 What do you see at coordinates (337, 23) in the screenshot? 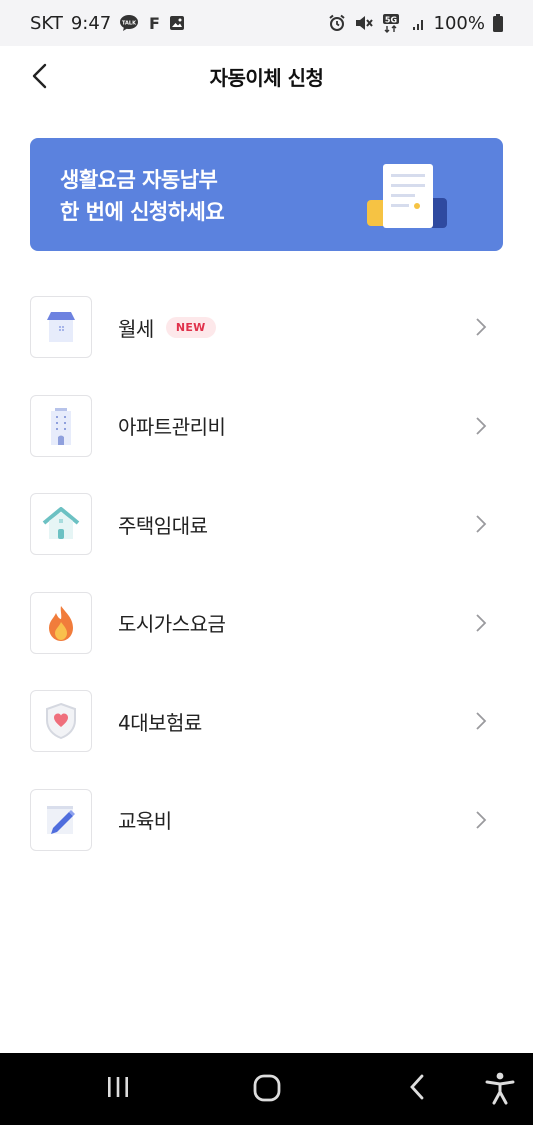
I see `alarm-icon` at bounding box center [337, 23].